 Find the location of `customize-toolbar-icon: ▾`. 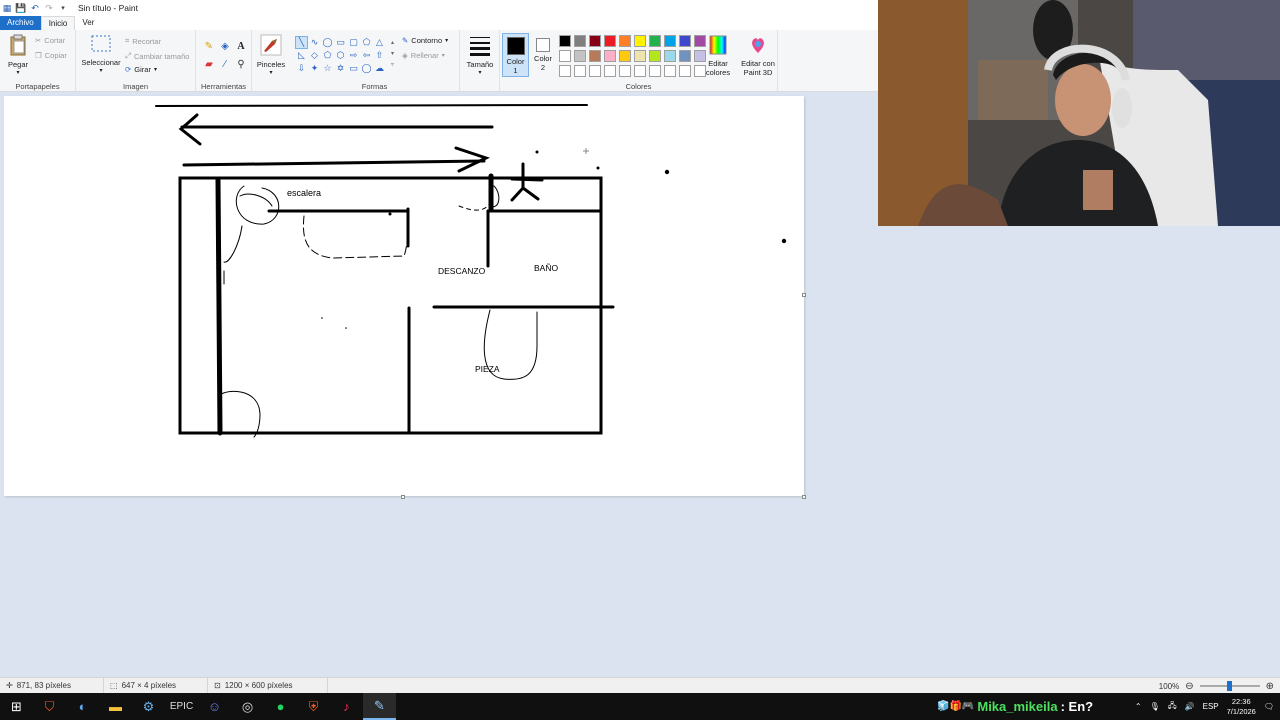

customize-toolbar-icon: ▾ is located at coordinates (63, 8).